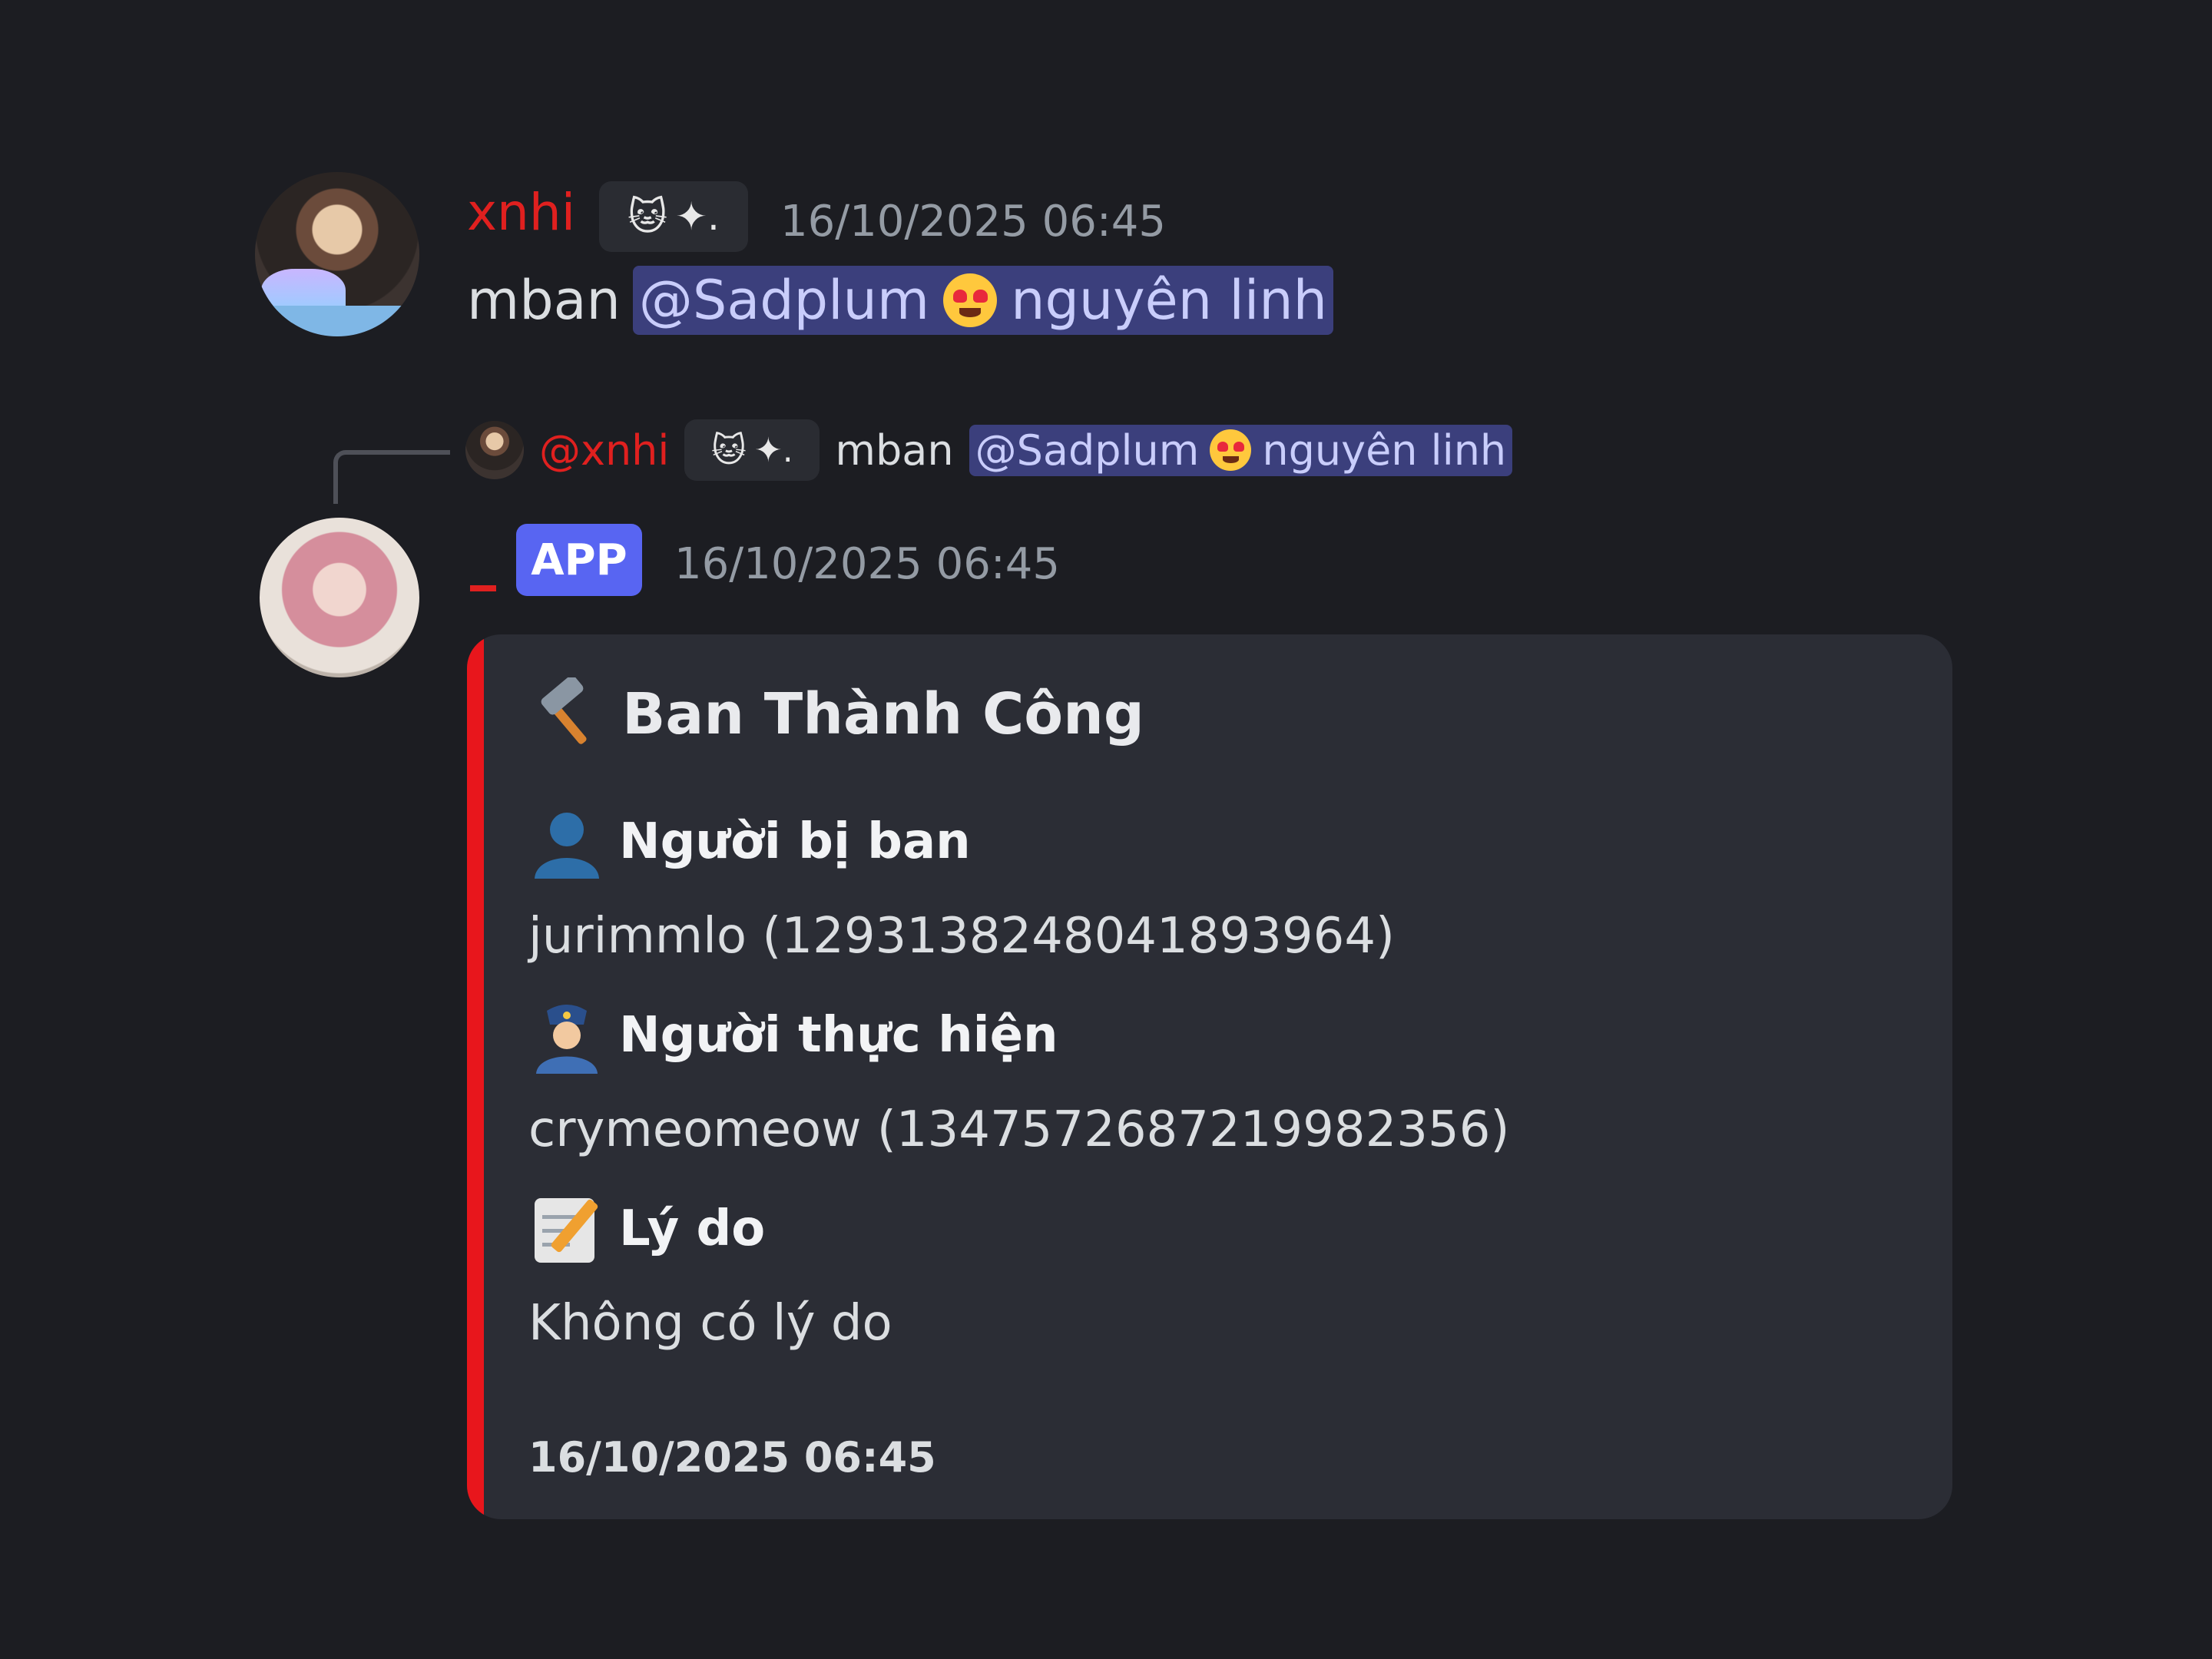  What do you see at coordinates (750, 841) in the screenshot?
I see `field-name-banned-user: Người bị ban` at bounding box center [750, 841].